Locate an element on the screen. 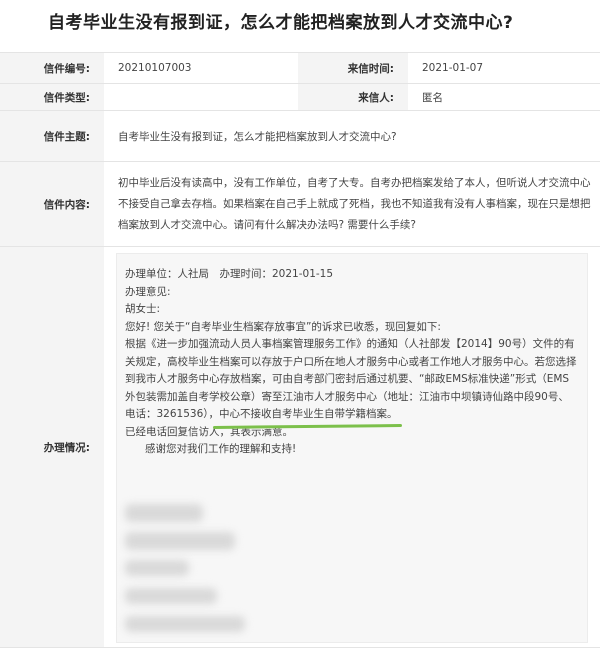  row-letter-type: 信件类型: 来信人: 匿名 is located at coordinates (300, 97).